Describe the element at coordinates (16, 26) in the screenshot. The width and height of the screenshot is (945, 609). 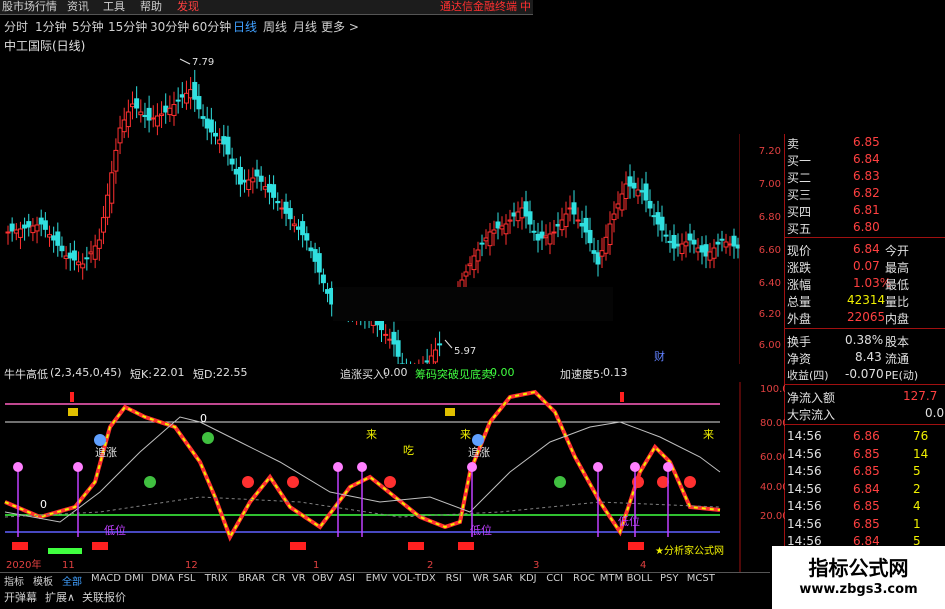
I see `period-intraday: 分时` at that location.